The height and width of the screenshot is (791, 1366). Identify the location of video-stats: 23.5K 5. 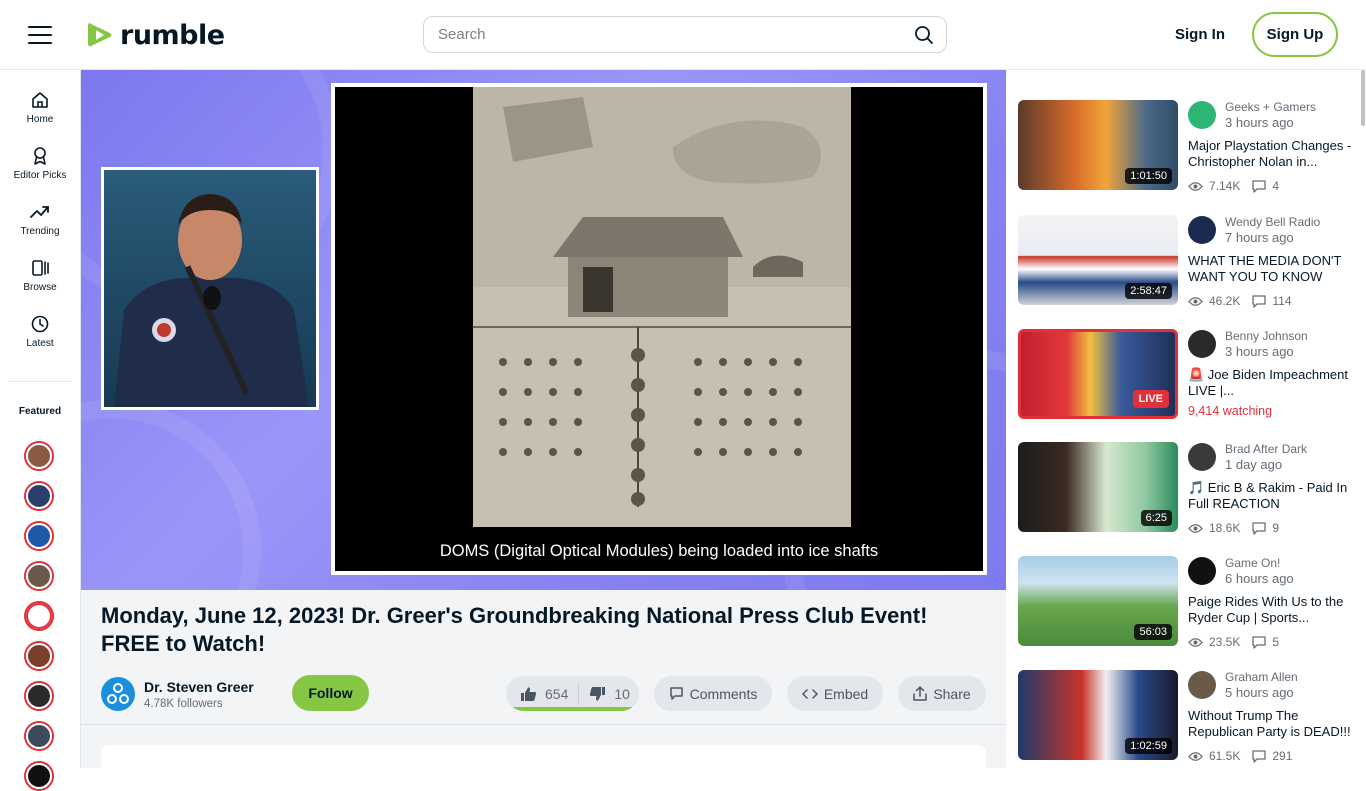
(1233, 642).